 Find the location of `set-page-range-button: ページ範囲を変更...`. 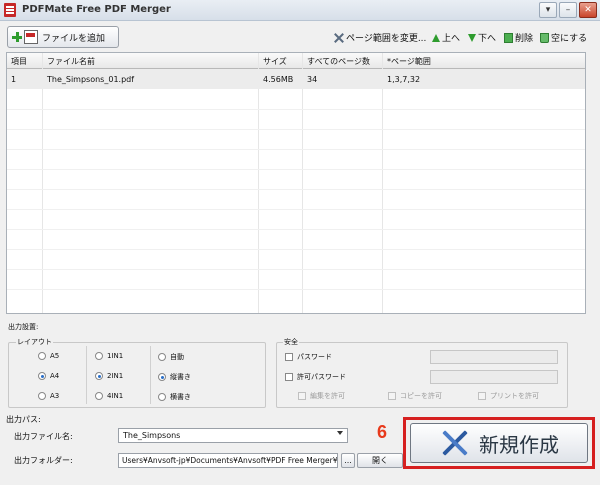

set-page-range-button: ページ範囲を変更... is located at coordinates (380, 37).